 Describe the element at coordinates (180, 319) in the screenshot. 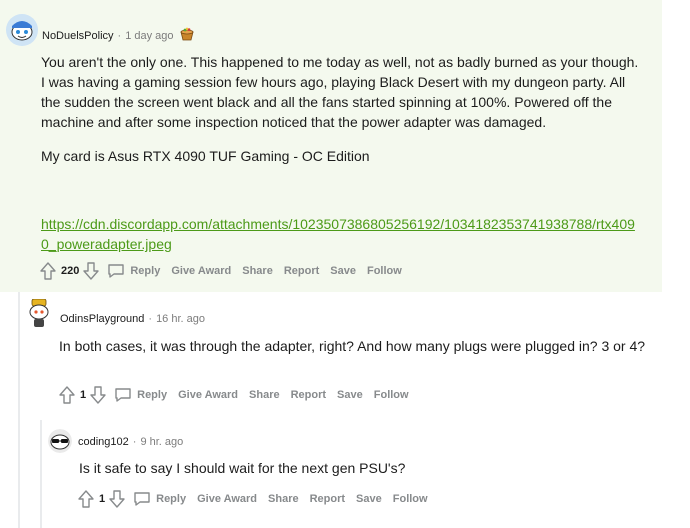

I see `timestamp: 16 hr. ago` at that location.